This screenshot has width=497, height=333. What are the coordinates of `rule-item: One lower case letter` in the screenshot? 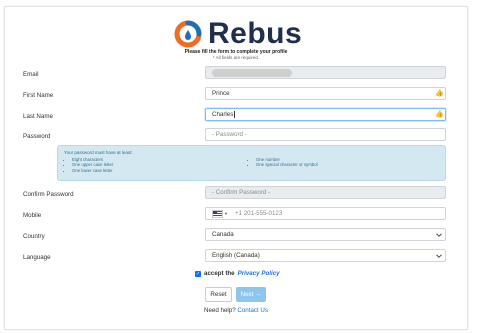 It's located at (92, 170).